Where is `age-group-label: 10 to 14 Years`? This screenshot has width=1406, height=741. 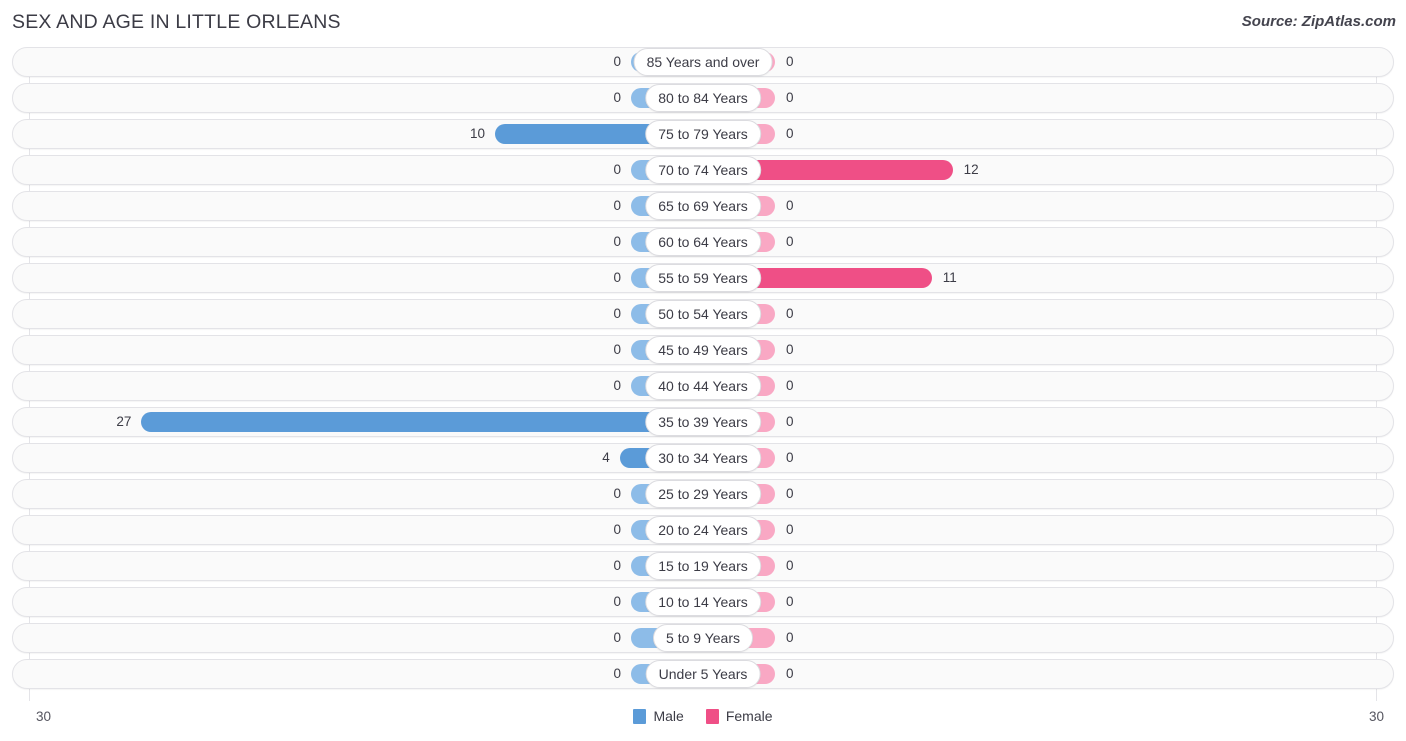
age-group-label: 10 to 14 Years is located at coordinates (703, 602).